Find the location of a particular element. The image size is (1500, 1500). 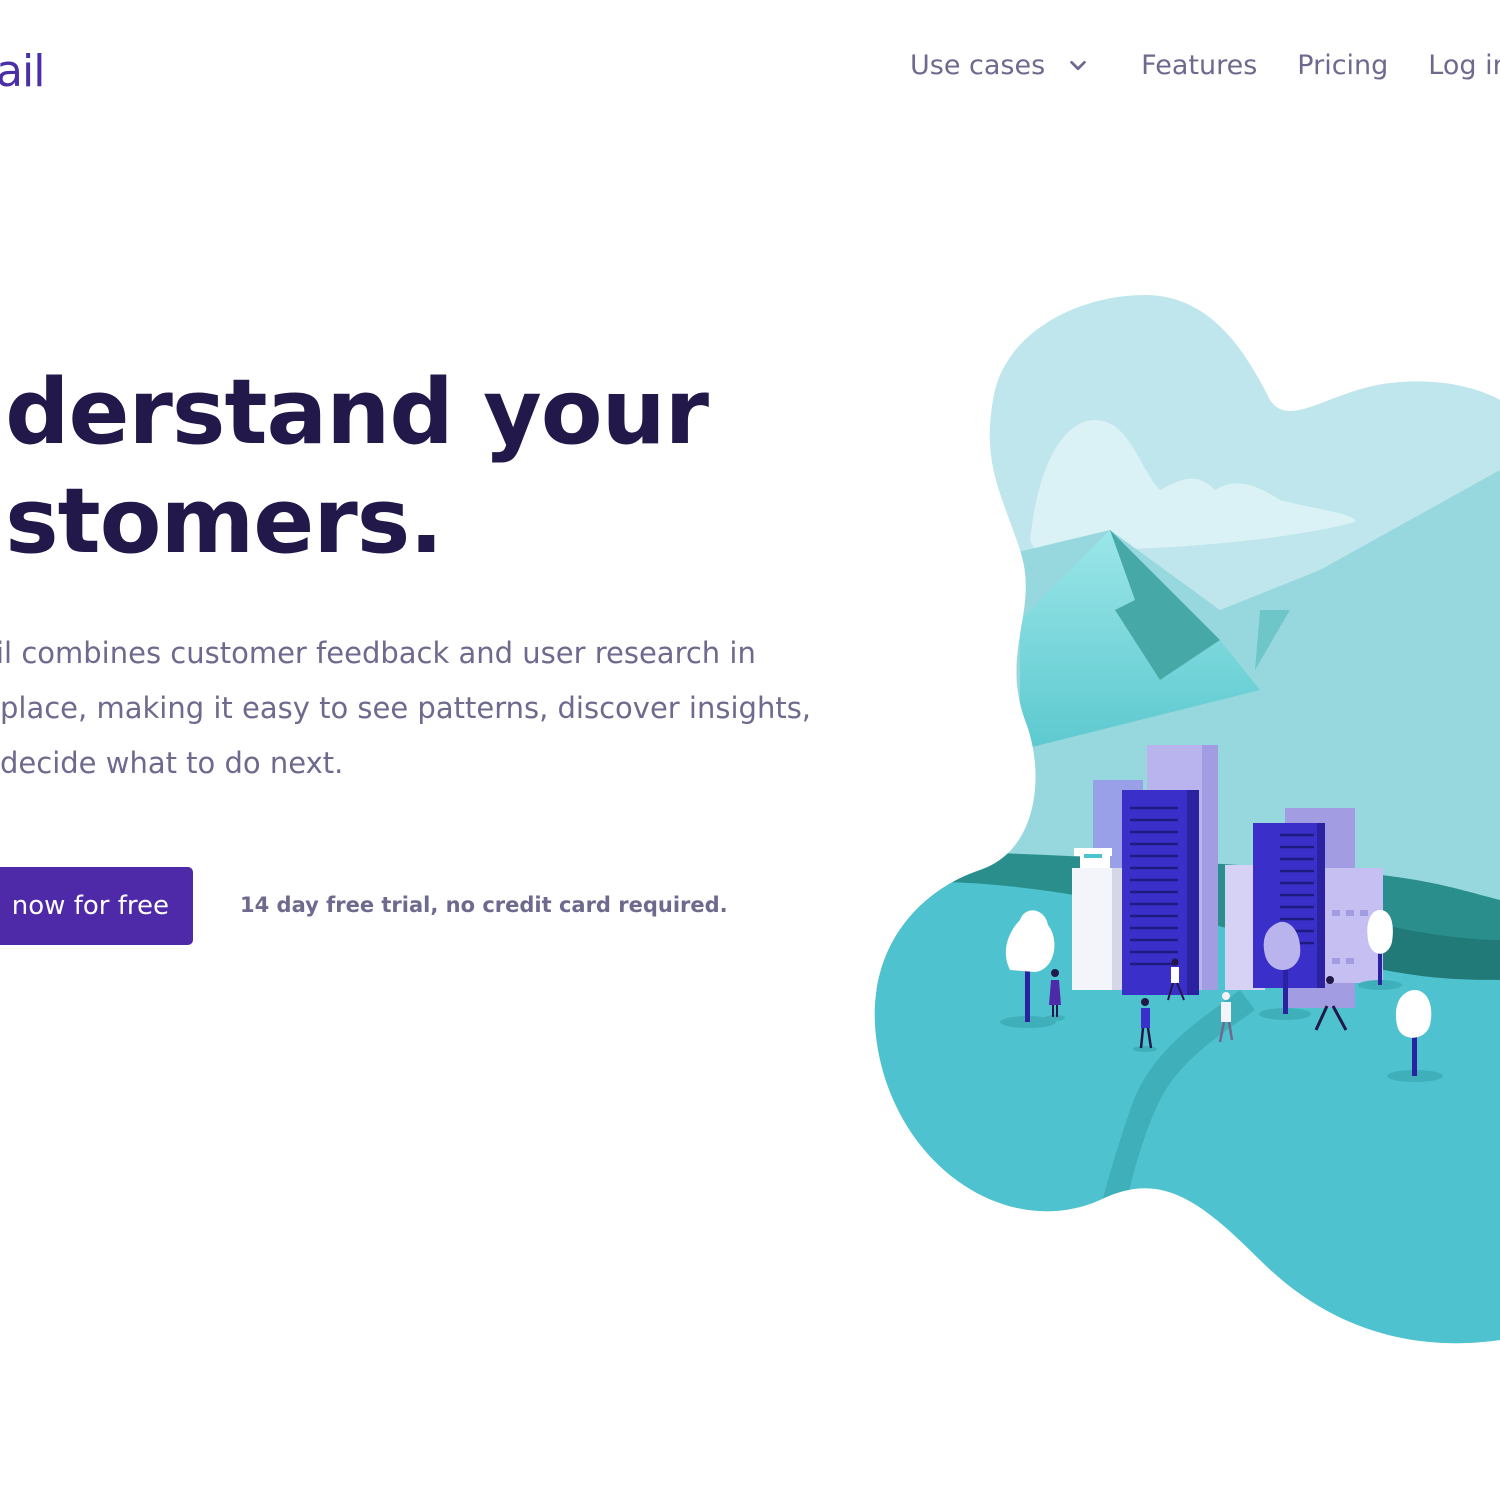

nav-pricing: Pricing is located at coordinates (1342, 65).